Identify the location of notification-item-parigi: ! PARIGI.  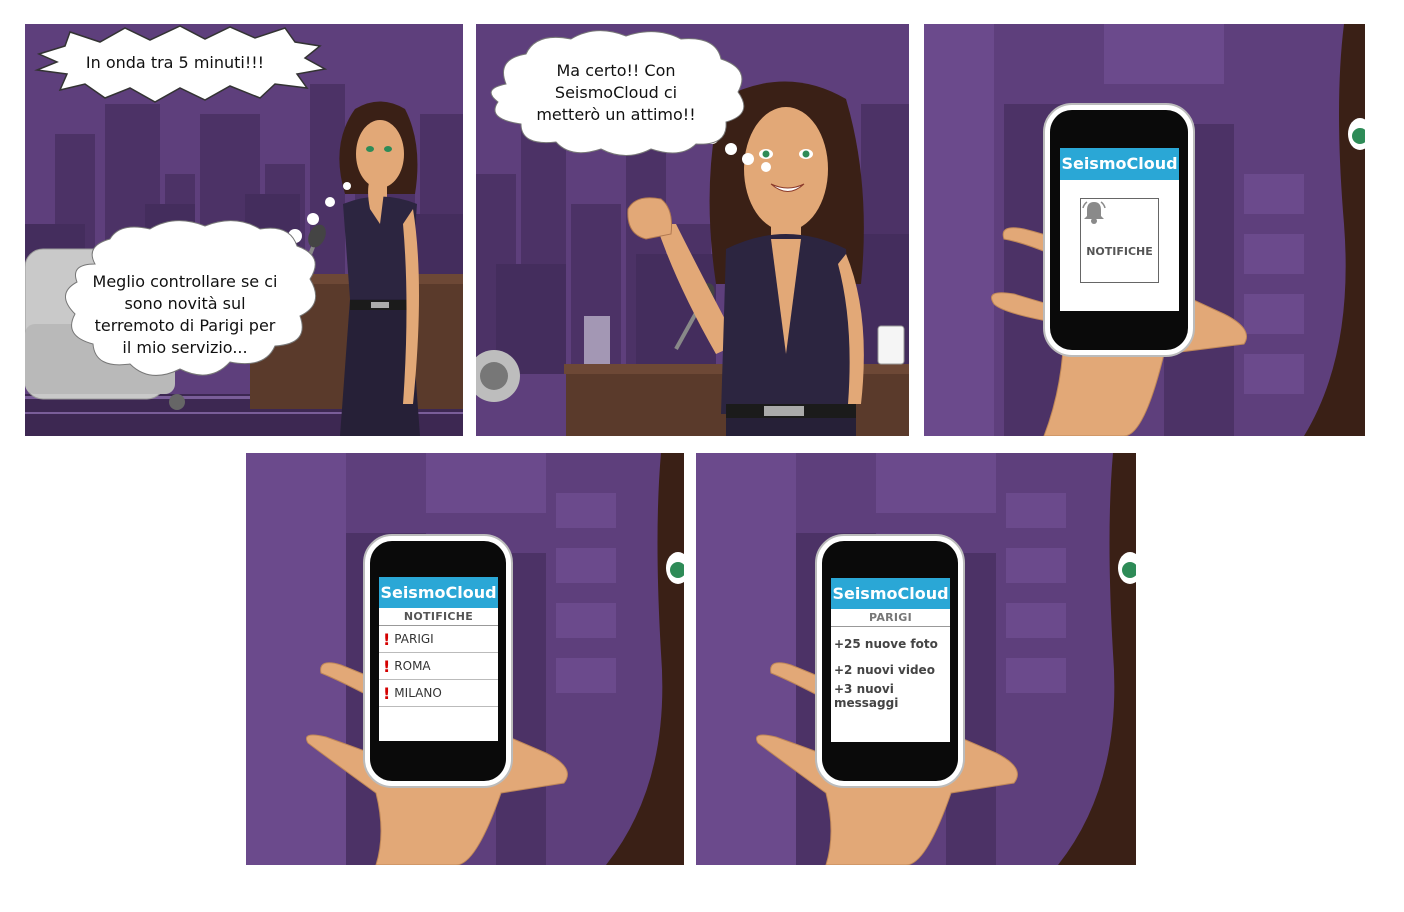
(438, 639).